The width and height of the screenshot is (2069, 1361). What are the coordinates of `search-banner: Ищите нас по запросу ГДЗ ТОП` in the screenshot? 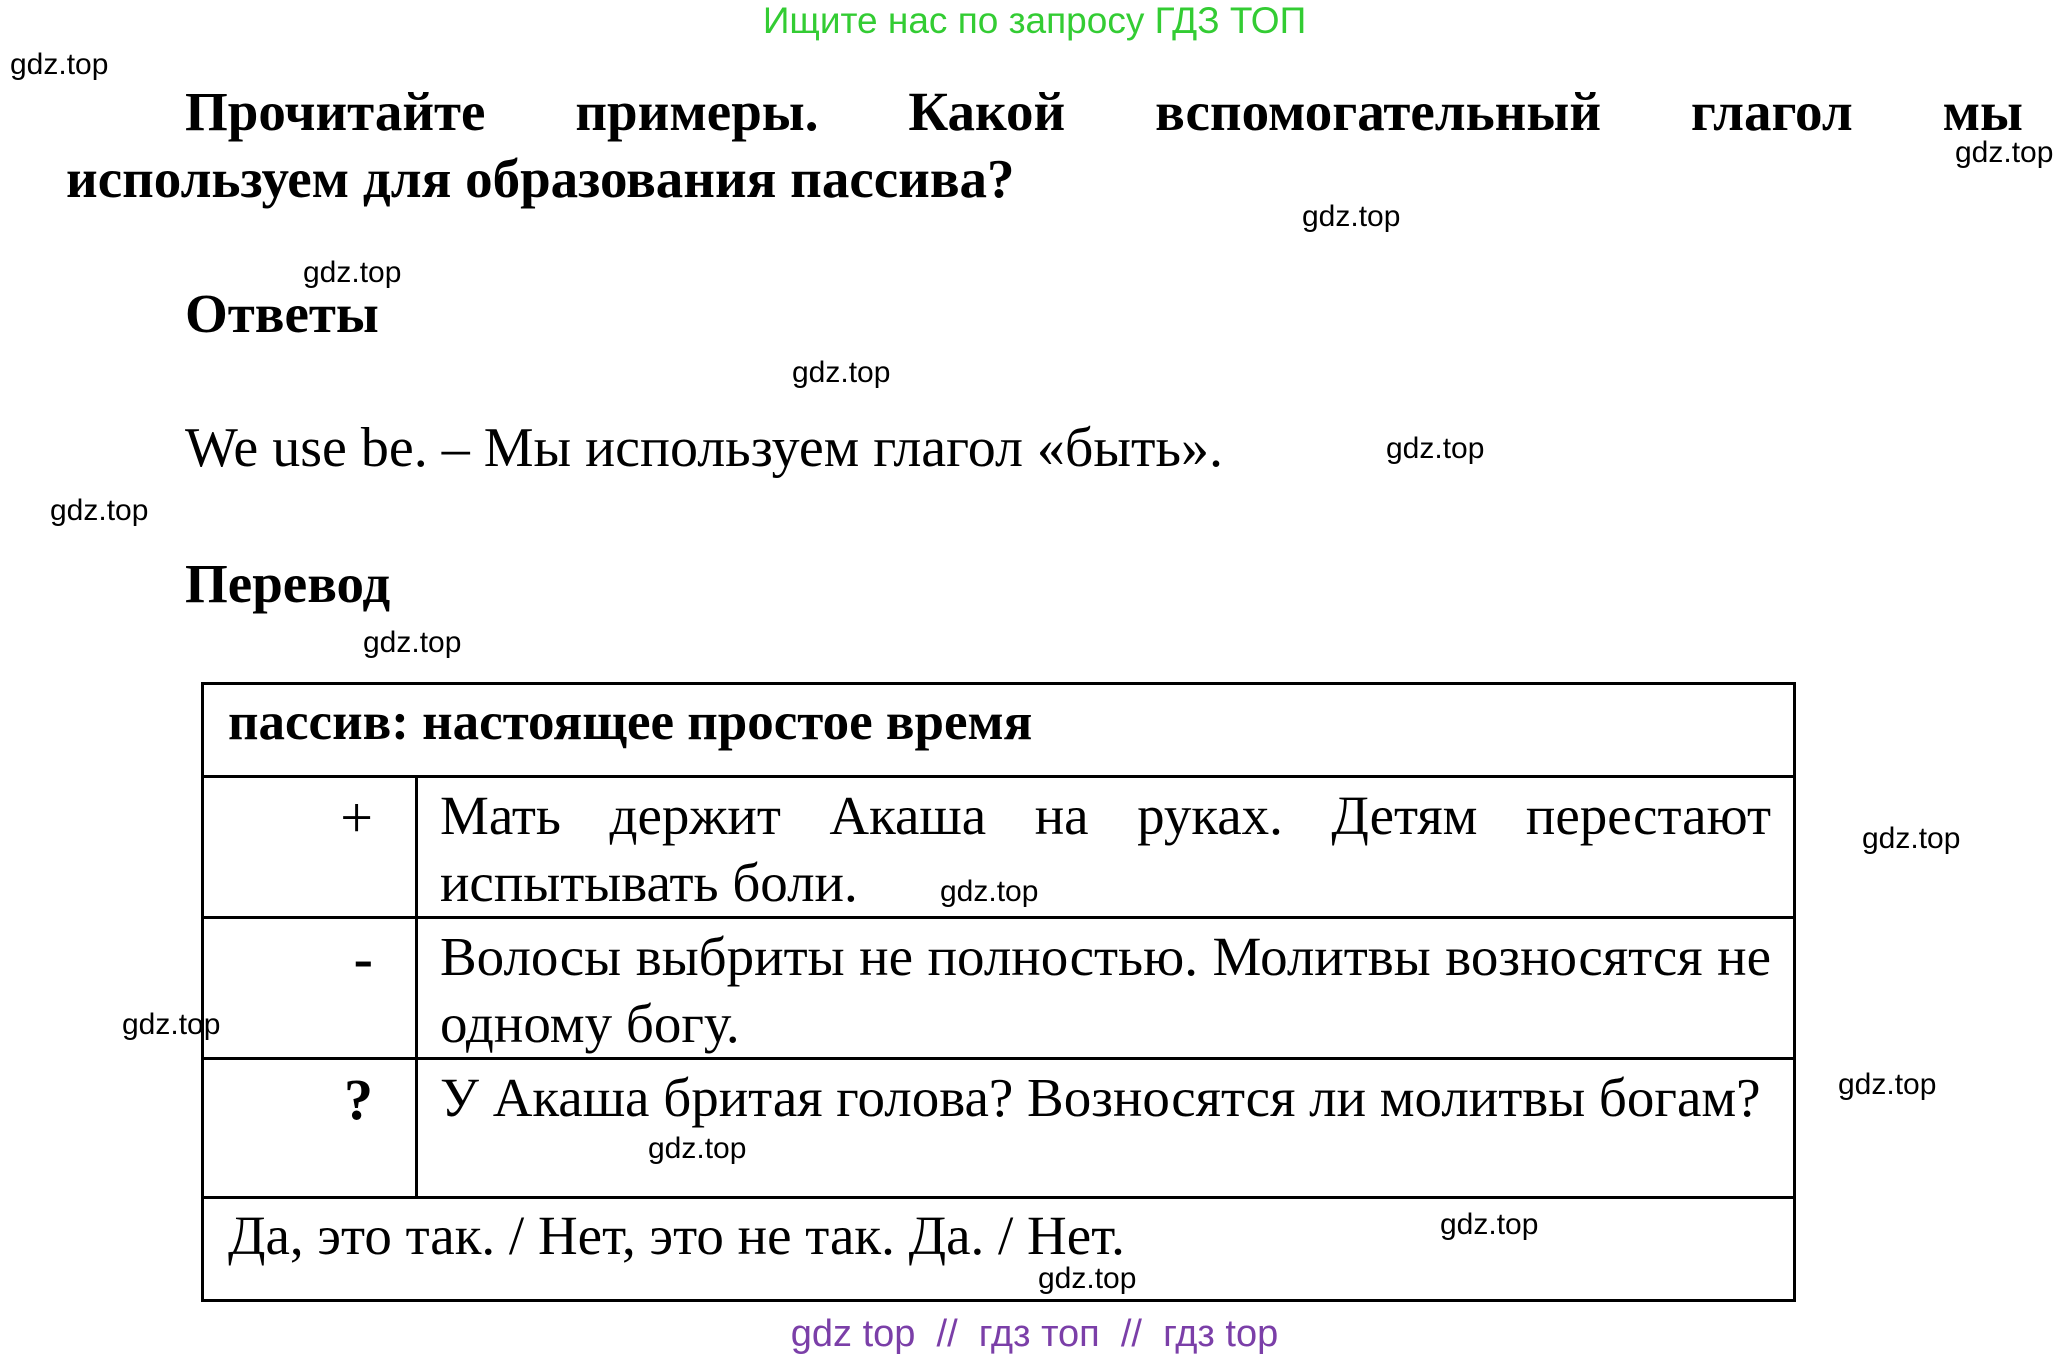 It's located at (1034, 20).